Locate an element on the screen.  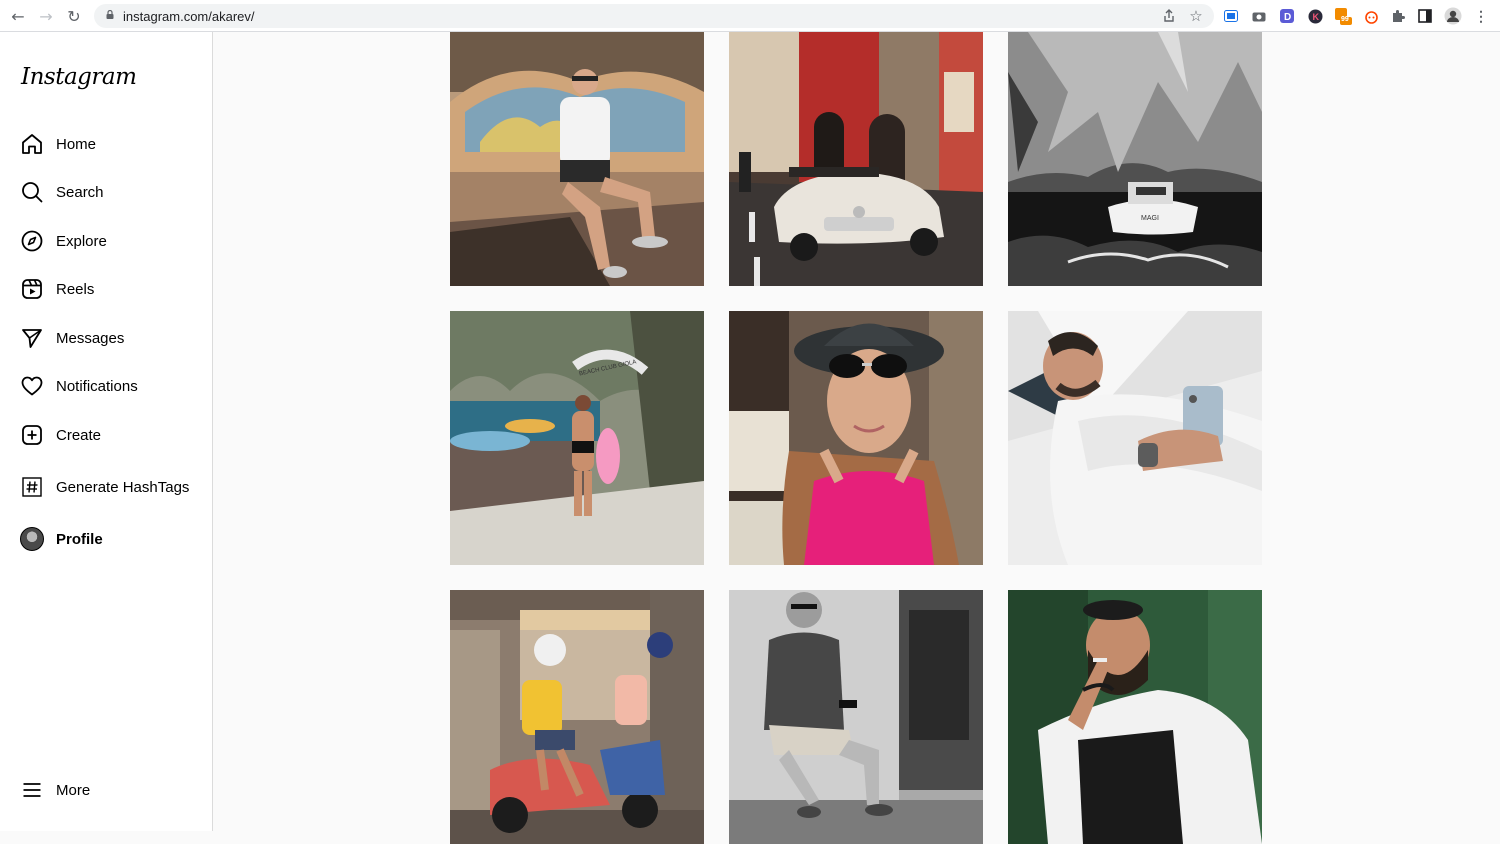
instagram-logo: Instagram is located at coordinates (79, 77).